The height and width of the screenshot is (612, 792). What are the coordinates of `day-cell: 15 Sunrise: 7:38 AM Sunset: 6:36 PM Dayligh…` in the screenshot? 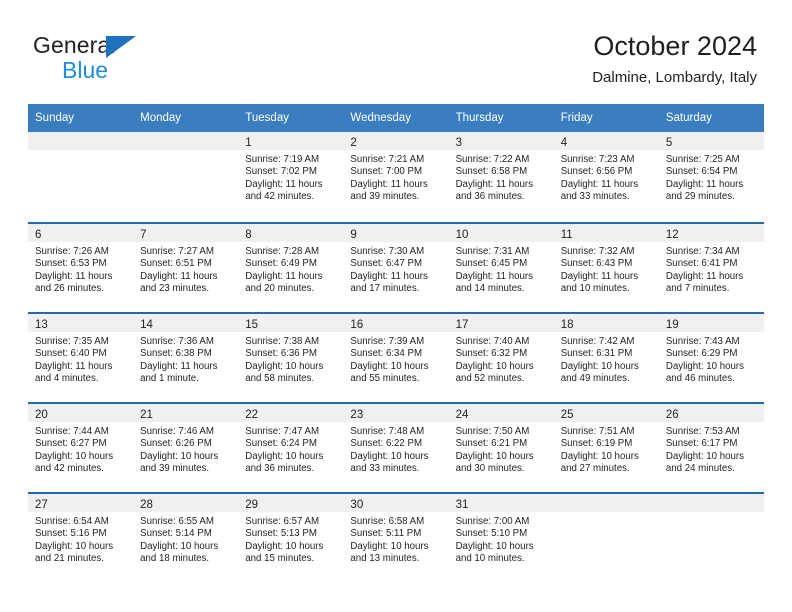 It's located at (291, 357).